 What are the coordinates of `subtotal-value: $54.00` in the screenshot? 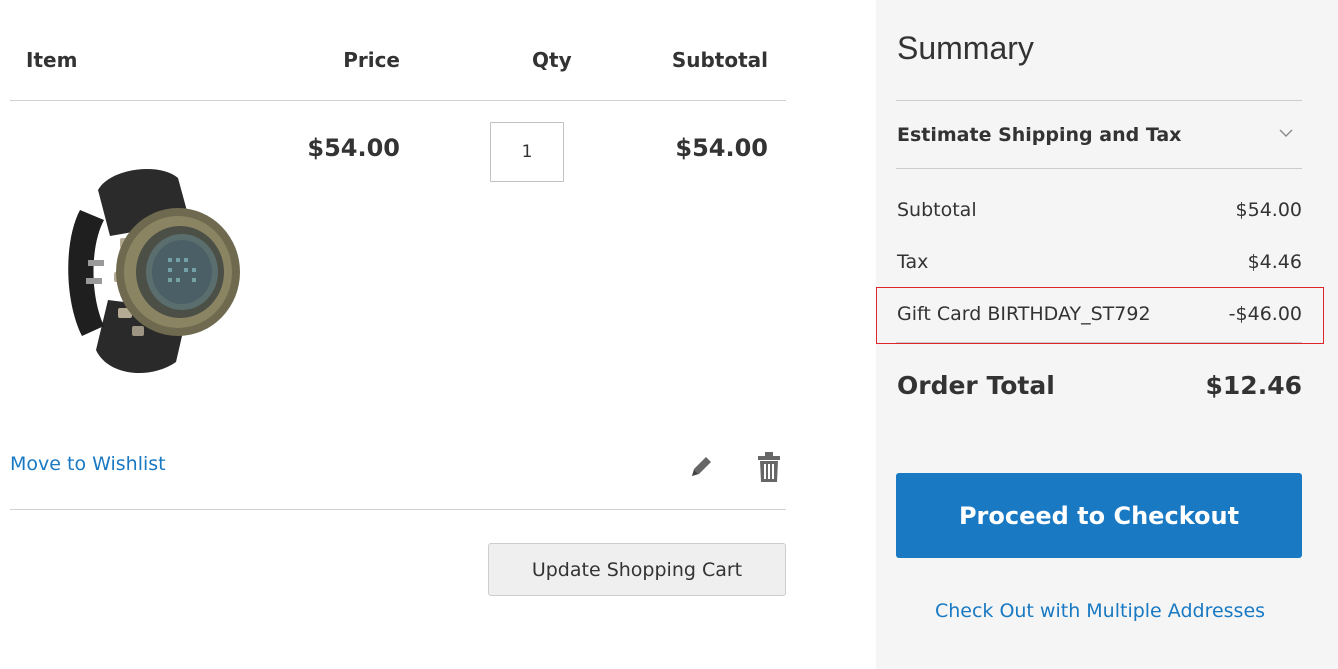 It's located at (1268, 210).